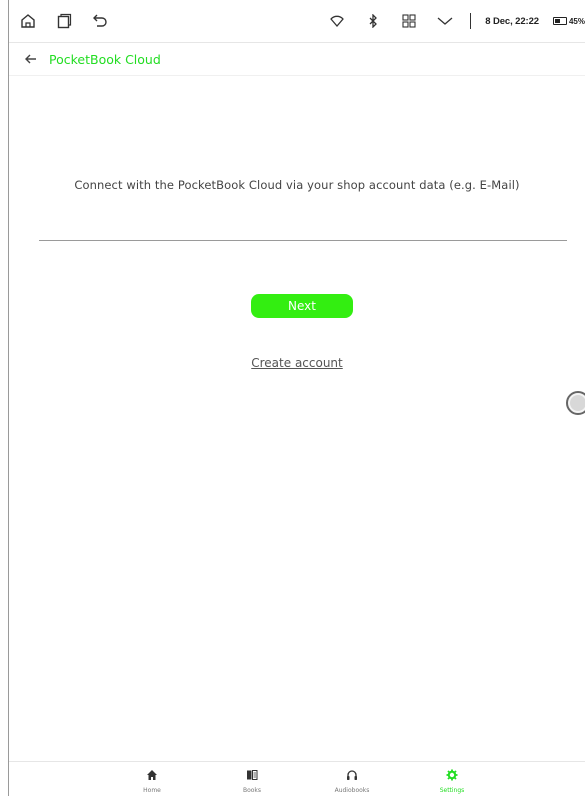 The width and height of the screenshot is (585, 796). Describe the element at coordinates (409, 21) in the screenshot. I see `grid-icon` at that location.